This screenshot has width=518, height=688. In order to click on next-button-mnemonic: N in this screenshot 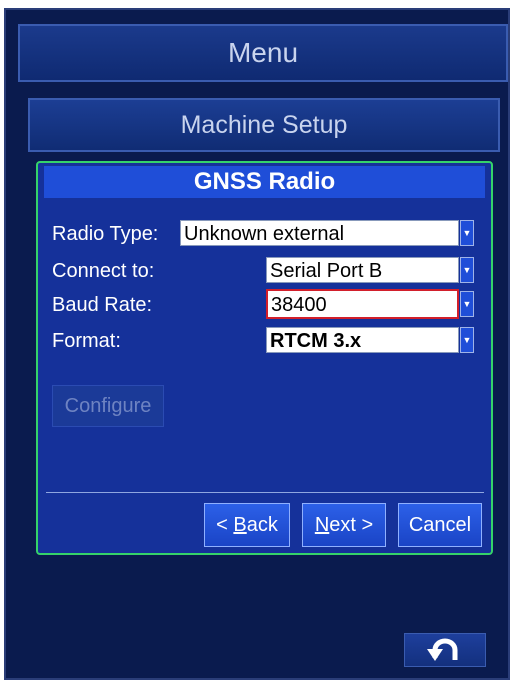, I will do `click(322, 525)`.